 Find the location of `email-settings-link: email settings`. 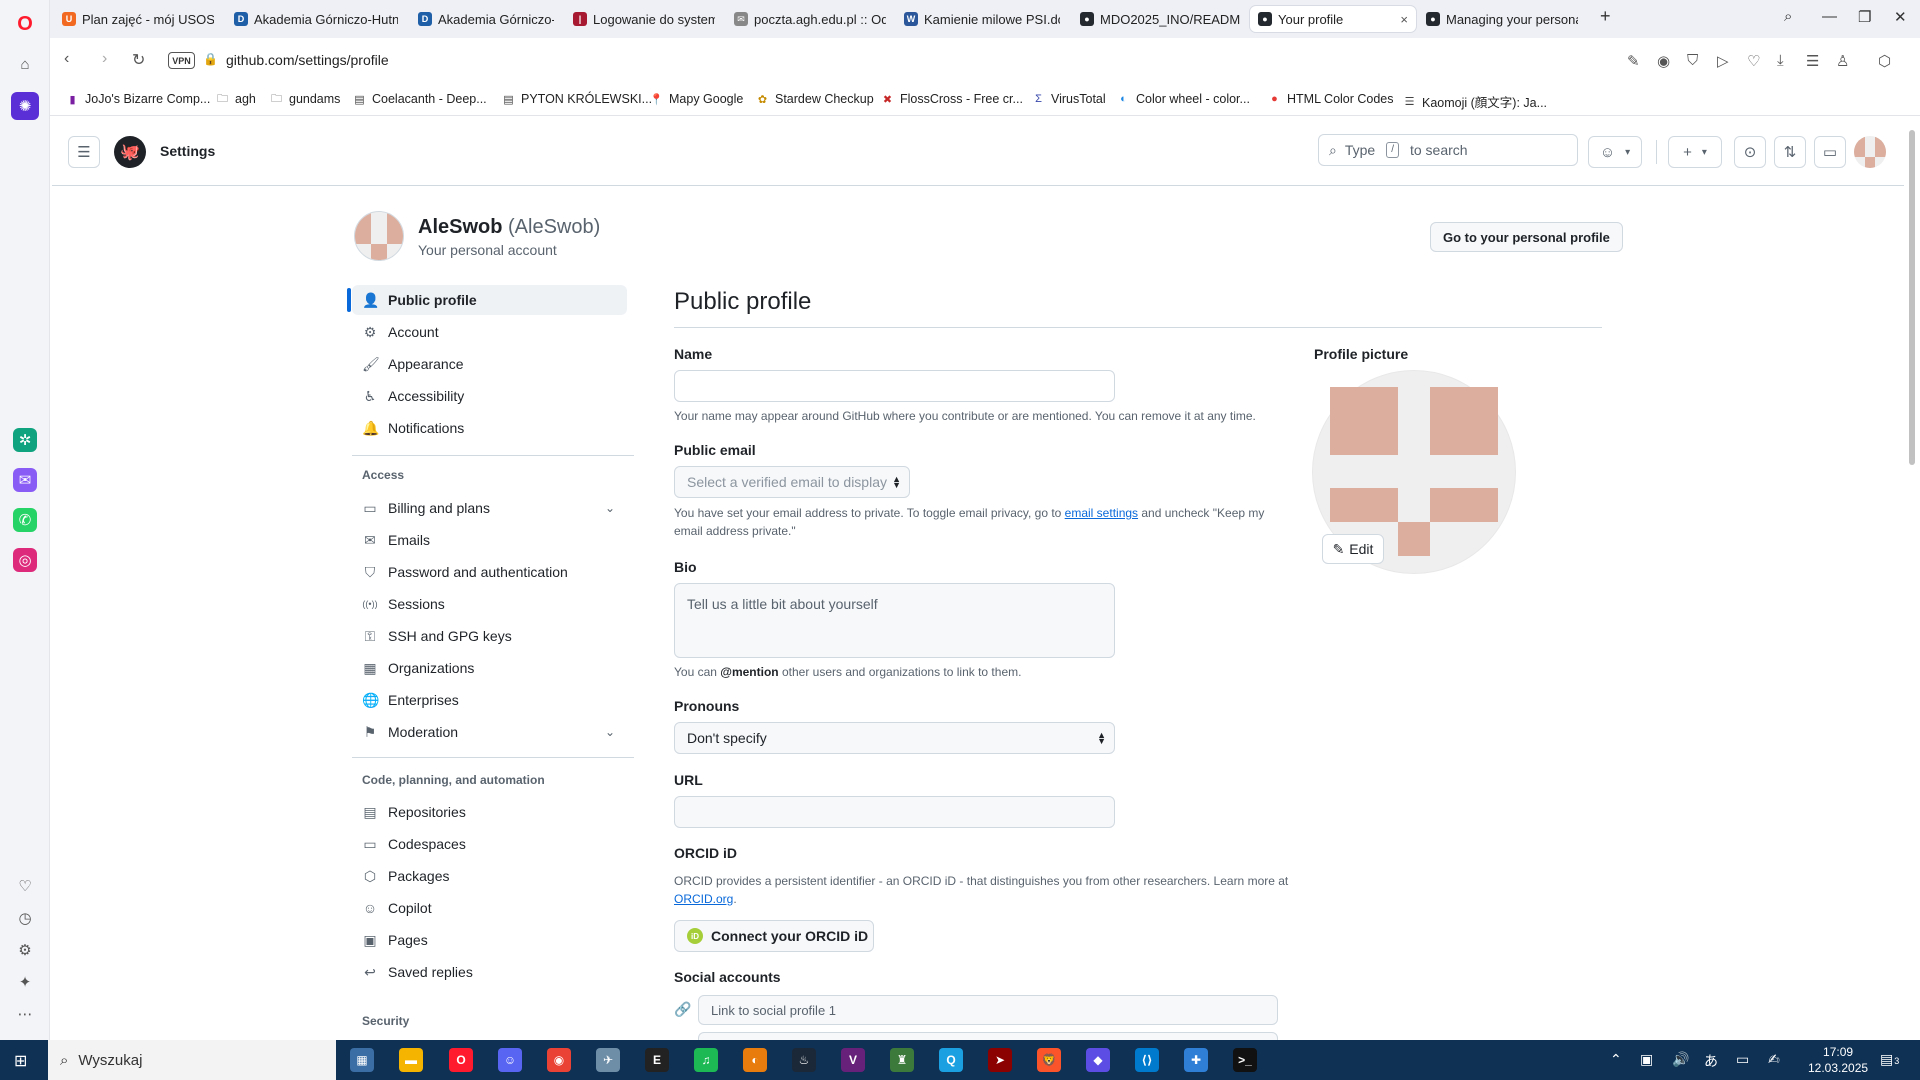

email-settings-link: email settings is located at coordinates (1101, 513).